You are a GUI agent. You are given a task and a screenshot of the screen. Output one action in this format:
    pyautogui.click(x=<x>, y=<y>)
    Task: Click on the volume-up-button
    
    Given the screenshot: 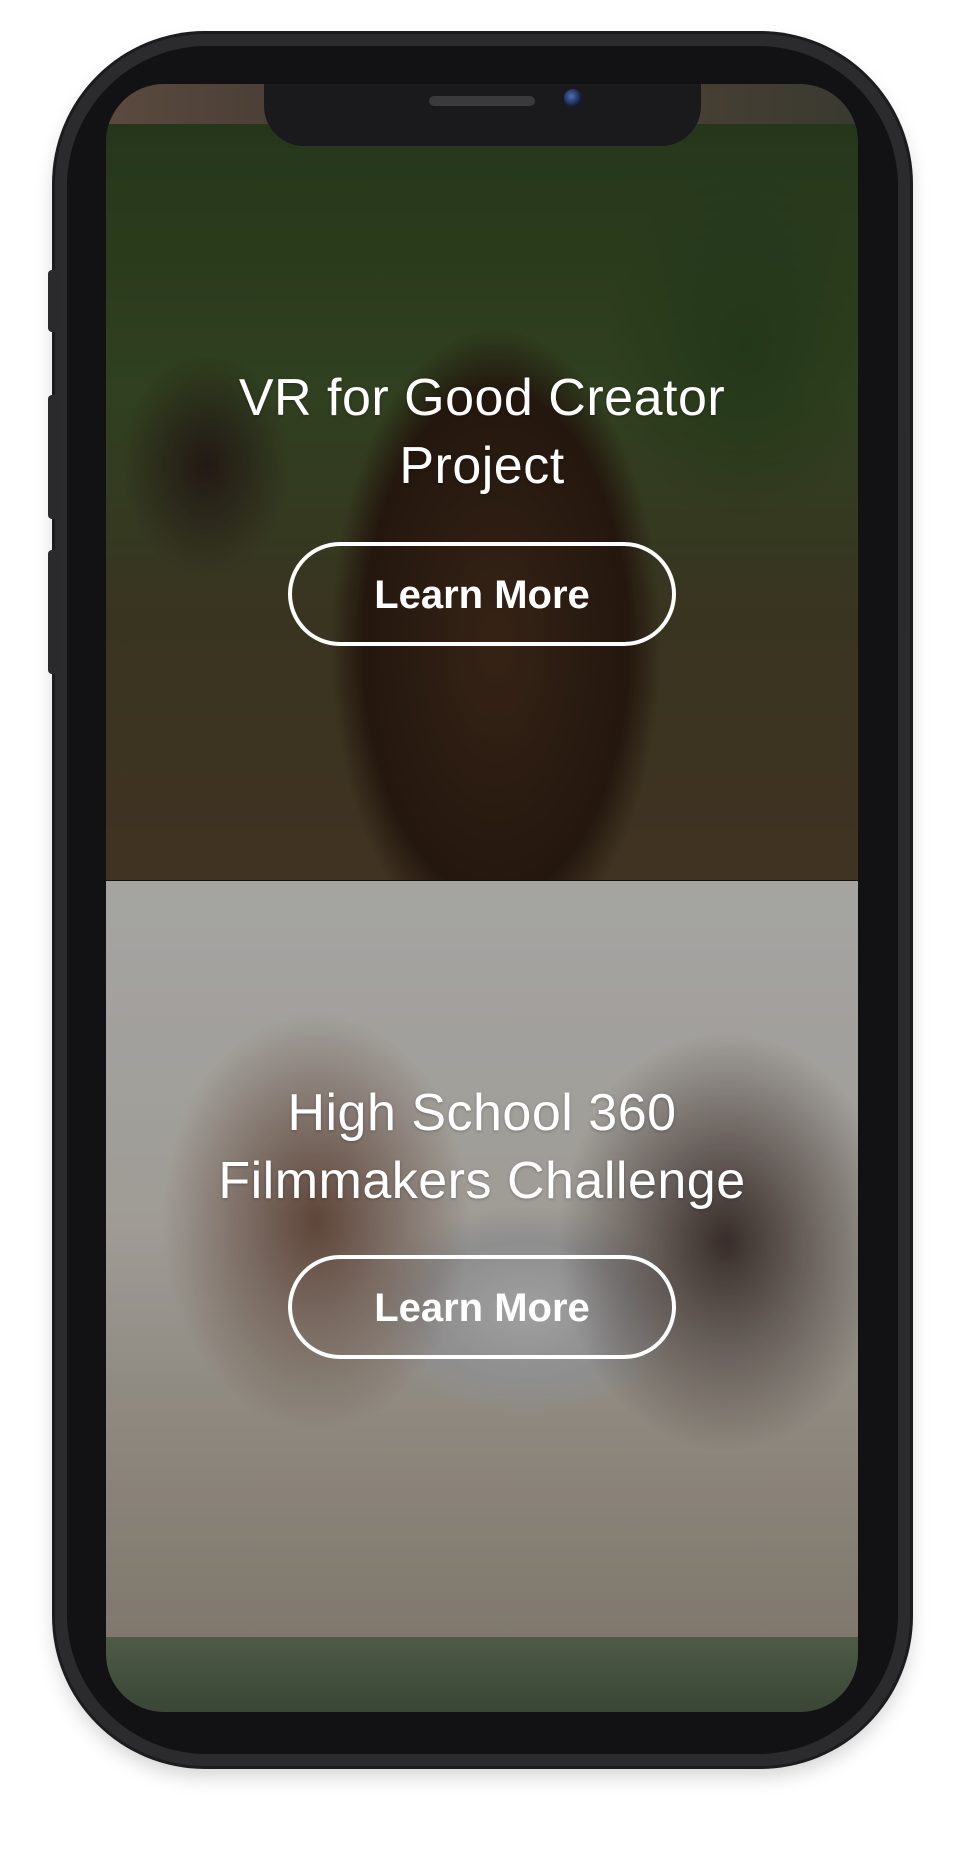 What is the action you would take?
    pyautogui.click(x=53, y=457)
    